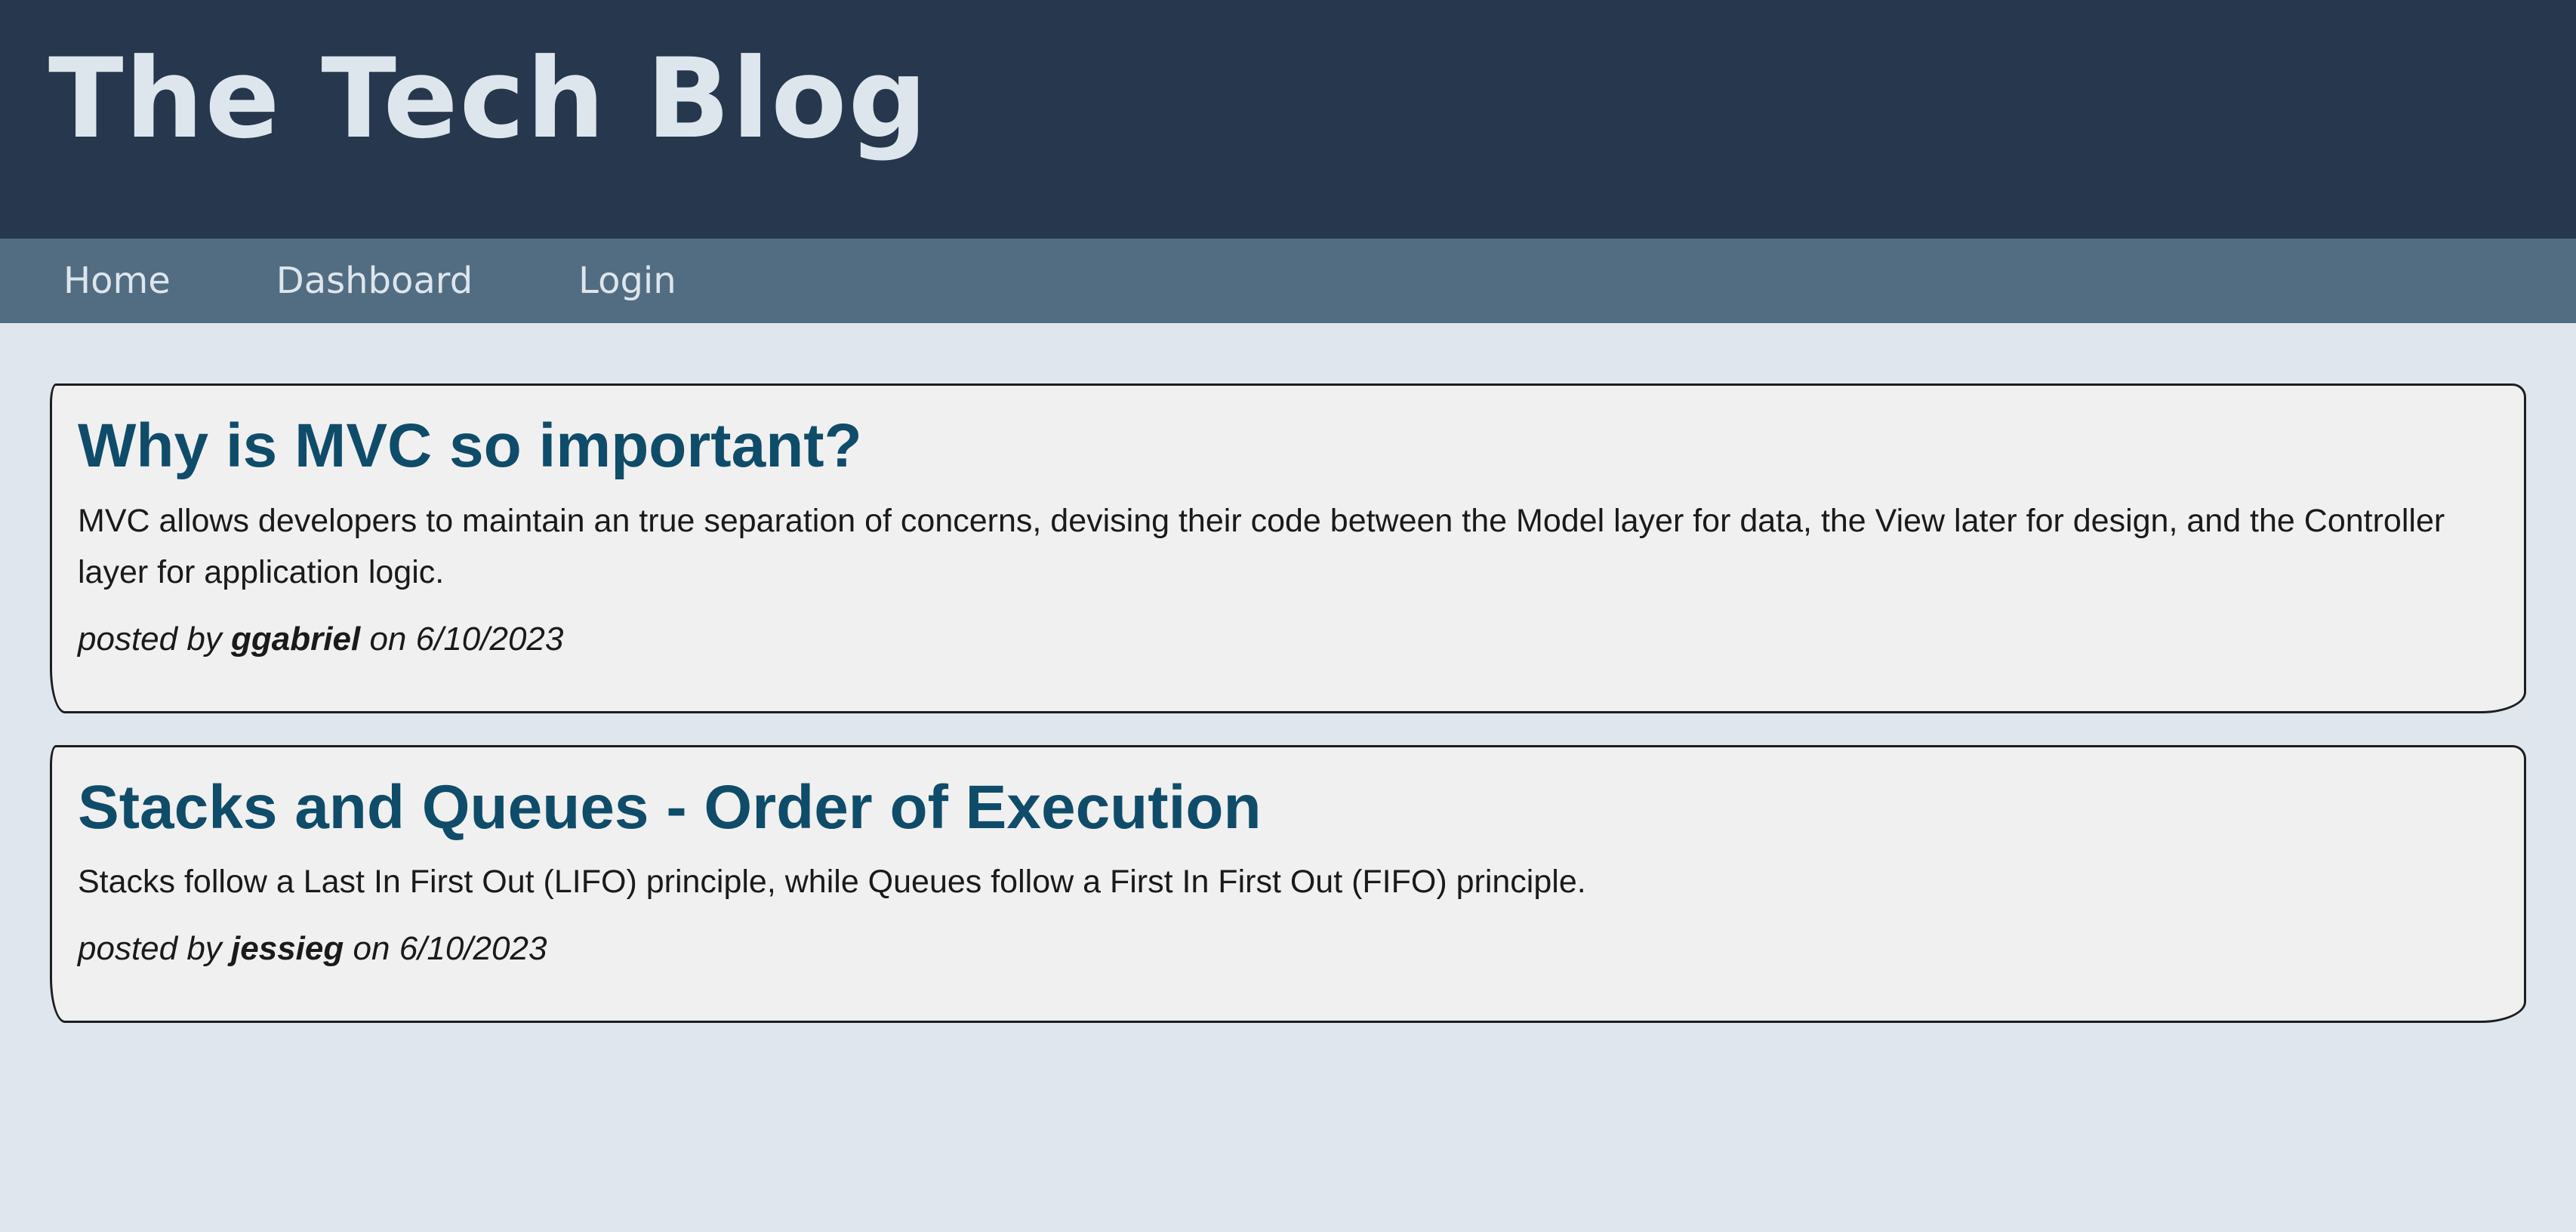 The width and height of the screenshot is (2576, 1232). What do you see at coordinates (627, 281) in the screenshot?
I see `nav-login-link: Login` at bounding box center [627, 281].